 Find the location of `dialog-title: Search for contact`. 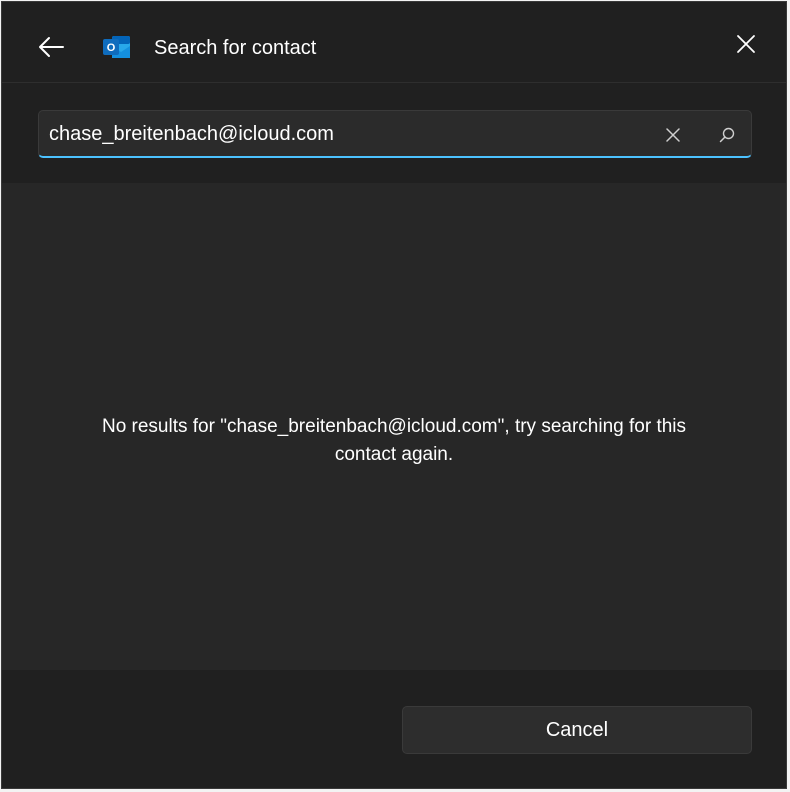

dialog-title: Search for contact is located at coordinates (235, 48).